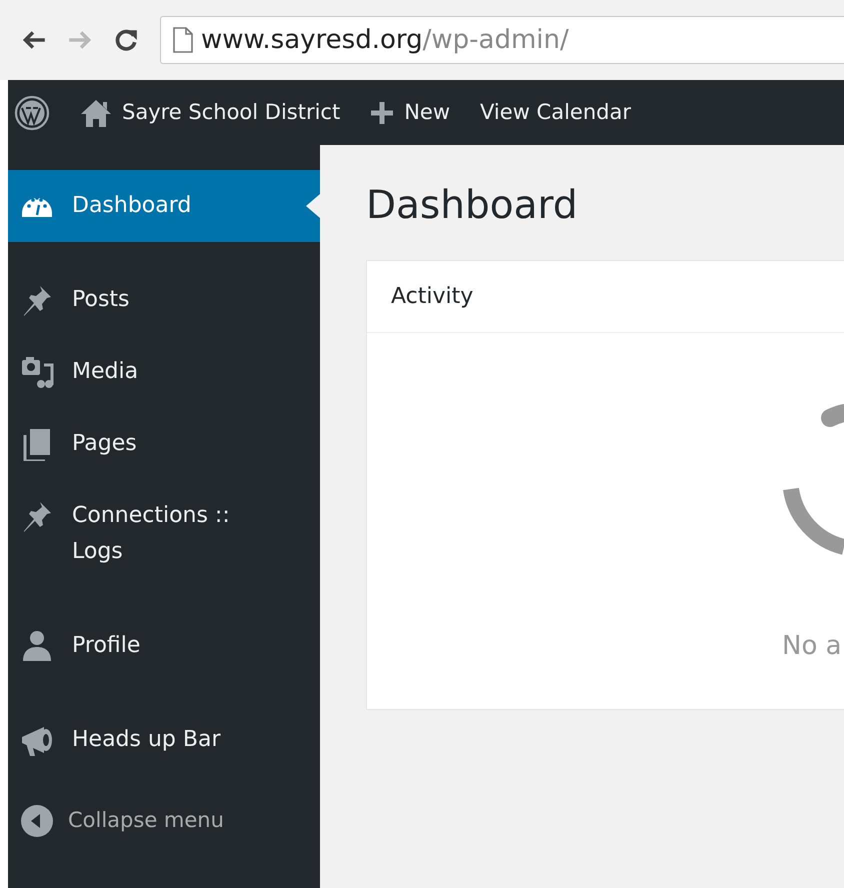 This screenshot has width=844, height=888. I want to click on address-bar: www.sayresd.org/wp-admin/, so click(502, 40).